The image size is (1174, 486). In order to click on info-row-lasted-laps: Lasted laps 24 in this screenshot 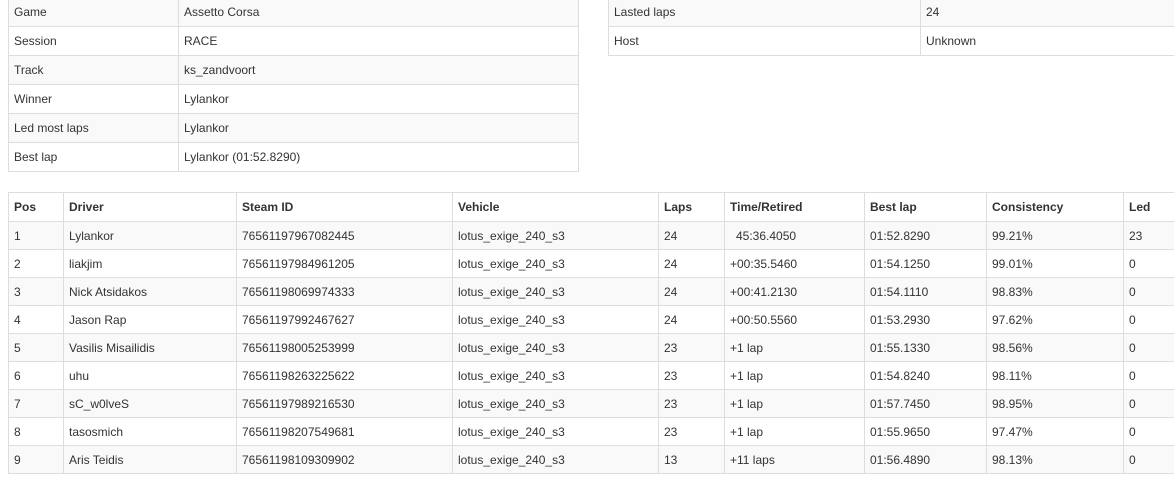, I will do `click(891, 13)`.